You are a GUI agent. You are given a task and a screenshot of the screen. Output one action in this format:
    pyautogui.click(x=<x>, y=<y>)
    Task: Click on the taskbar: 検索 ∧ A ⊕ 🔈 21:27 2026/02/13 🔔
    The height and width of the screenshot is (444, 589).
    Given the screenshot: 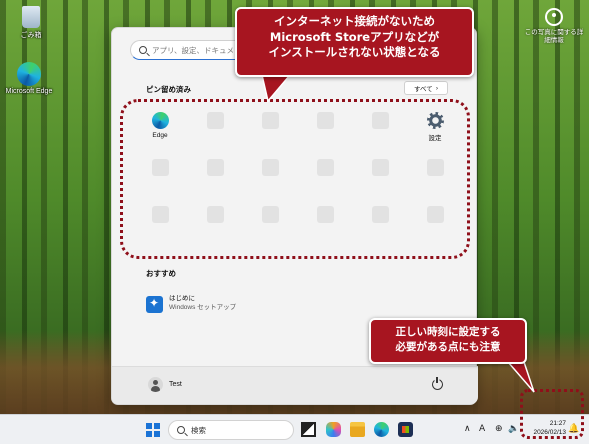 What is the action you would take?
    pyautogui.click(x=294, y=429)
    